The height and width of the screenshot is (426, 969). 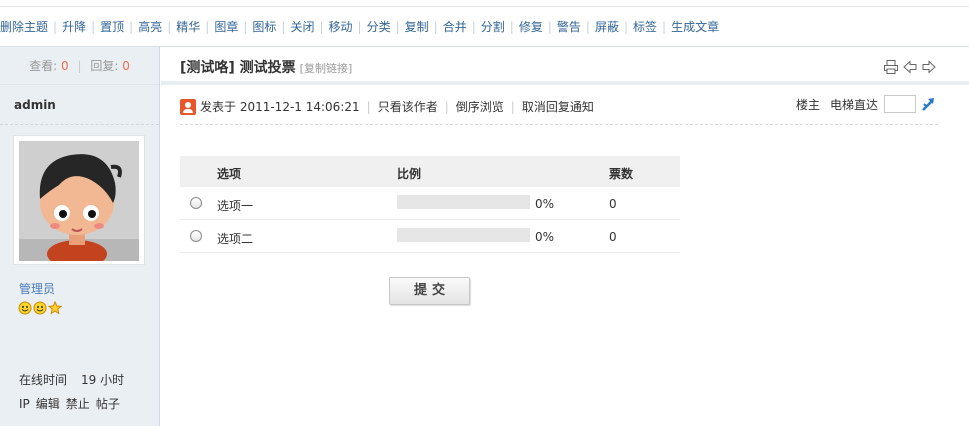 I want to click on post-date: 发表于 2011-12-1 14:06:21, so click(x=280, y=107).